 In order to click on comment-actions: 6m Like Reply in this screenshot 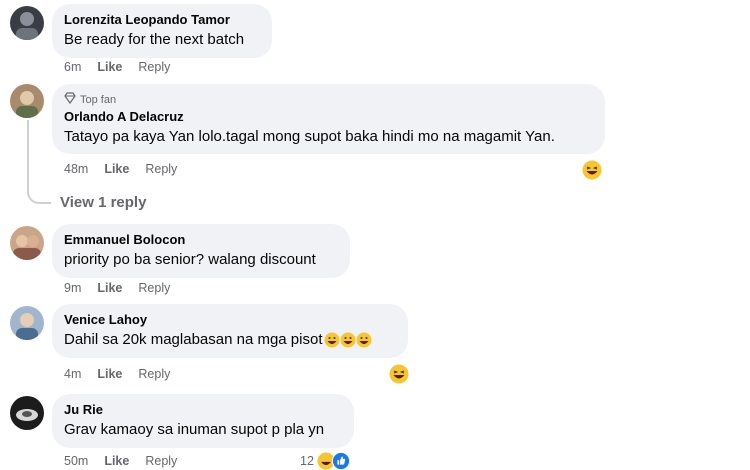, I will do `click(117, 67)`.